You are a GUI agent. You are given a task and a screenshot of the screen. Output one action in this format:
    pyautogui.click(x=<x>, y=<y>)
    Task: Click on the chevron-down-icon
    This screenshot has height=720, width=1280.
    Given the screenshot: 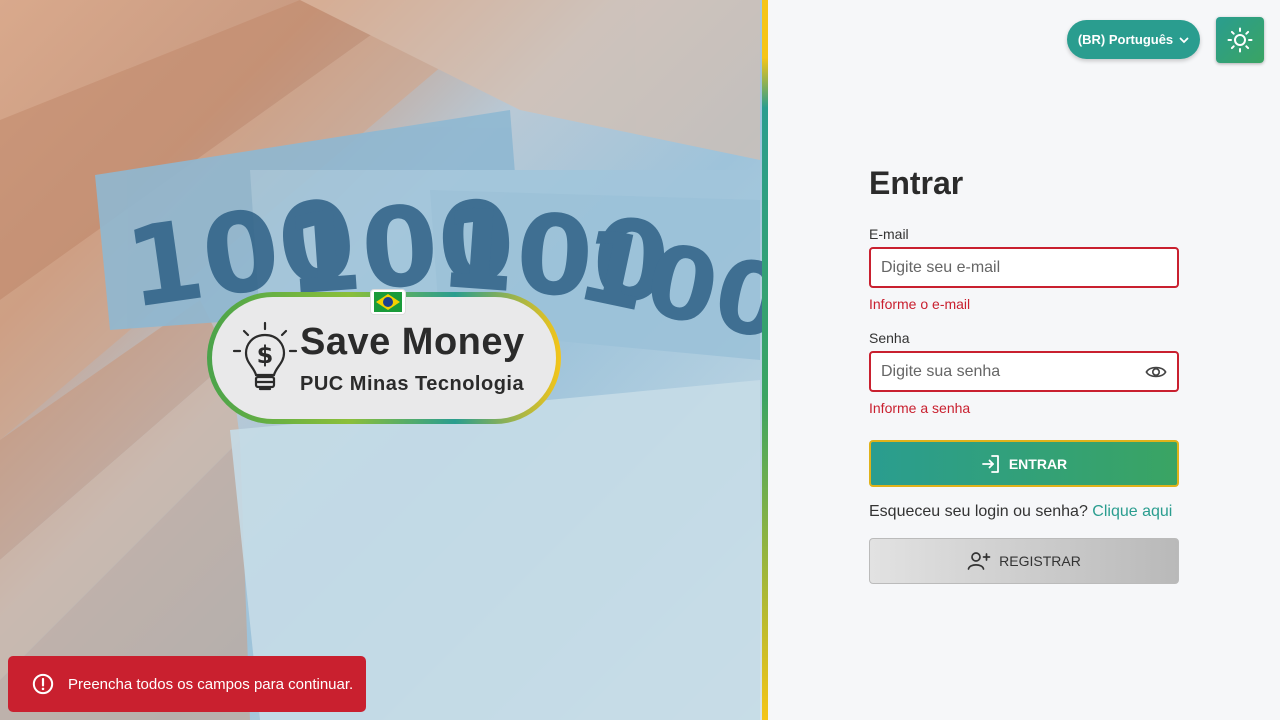 What is the action you would take?
    pyautogui.click(x=1184, y=40)
    